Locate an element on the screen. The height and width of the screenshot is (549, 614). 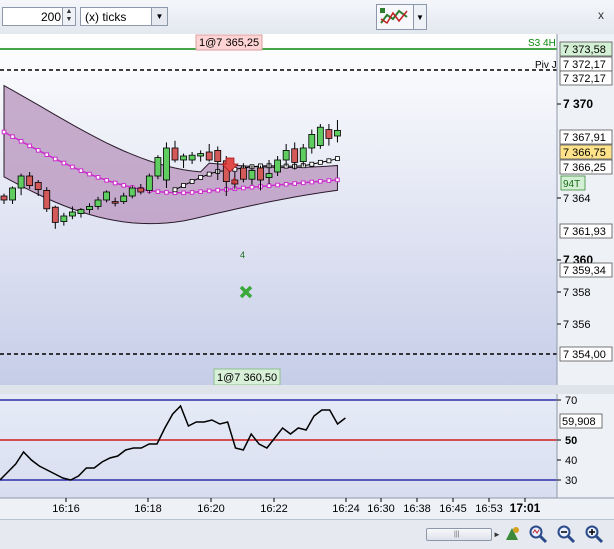
zoom-out-icon is located at coordinates (566, 534).